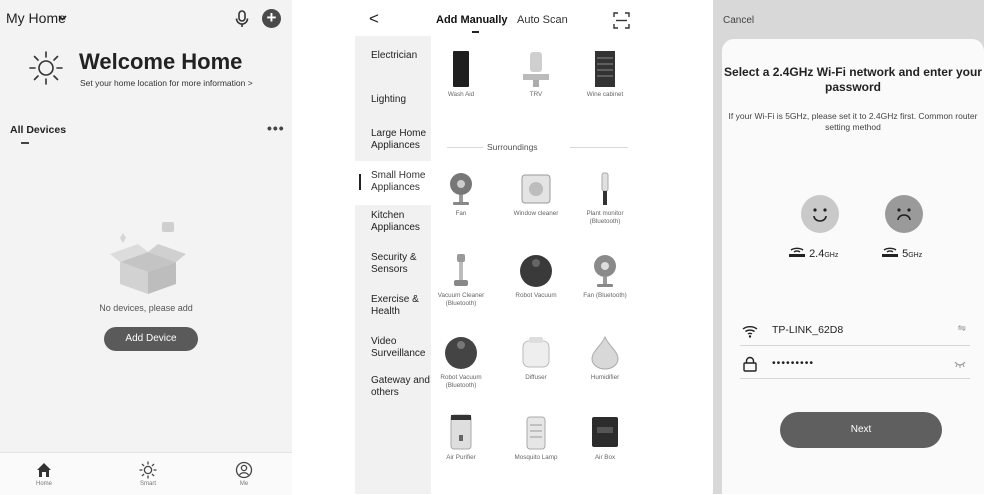 The height and width of the screenshot is (495, 984). What do you see at coordinates (901, 252) in the screenshot?
I see `band-5ghz: 5GHz` at bounding box center [901, 252].